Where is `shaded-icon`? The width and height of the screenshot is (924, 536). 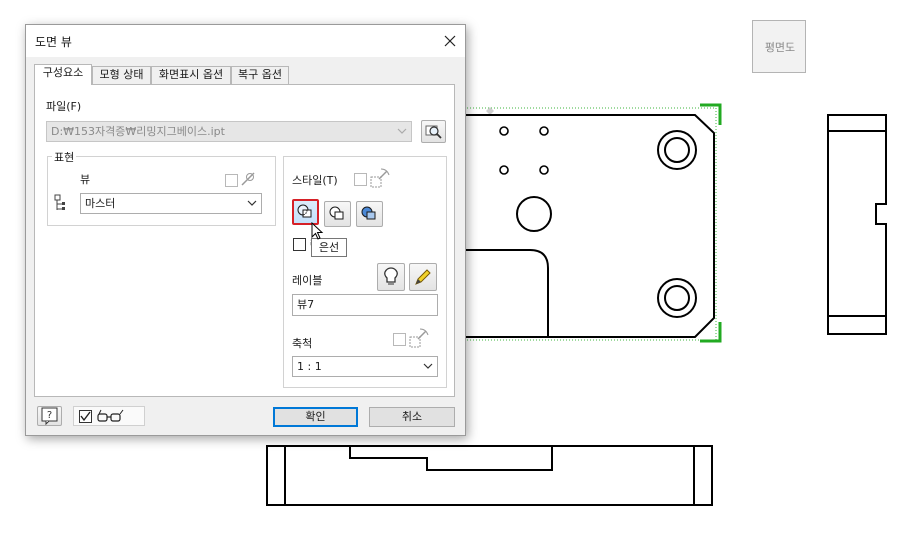
shaded-icon is located at coordinates (368, 213).